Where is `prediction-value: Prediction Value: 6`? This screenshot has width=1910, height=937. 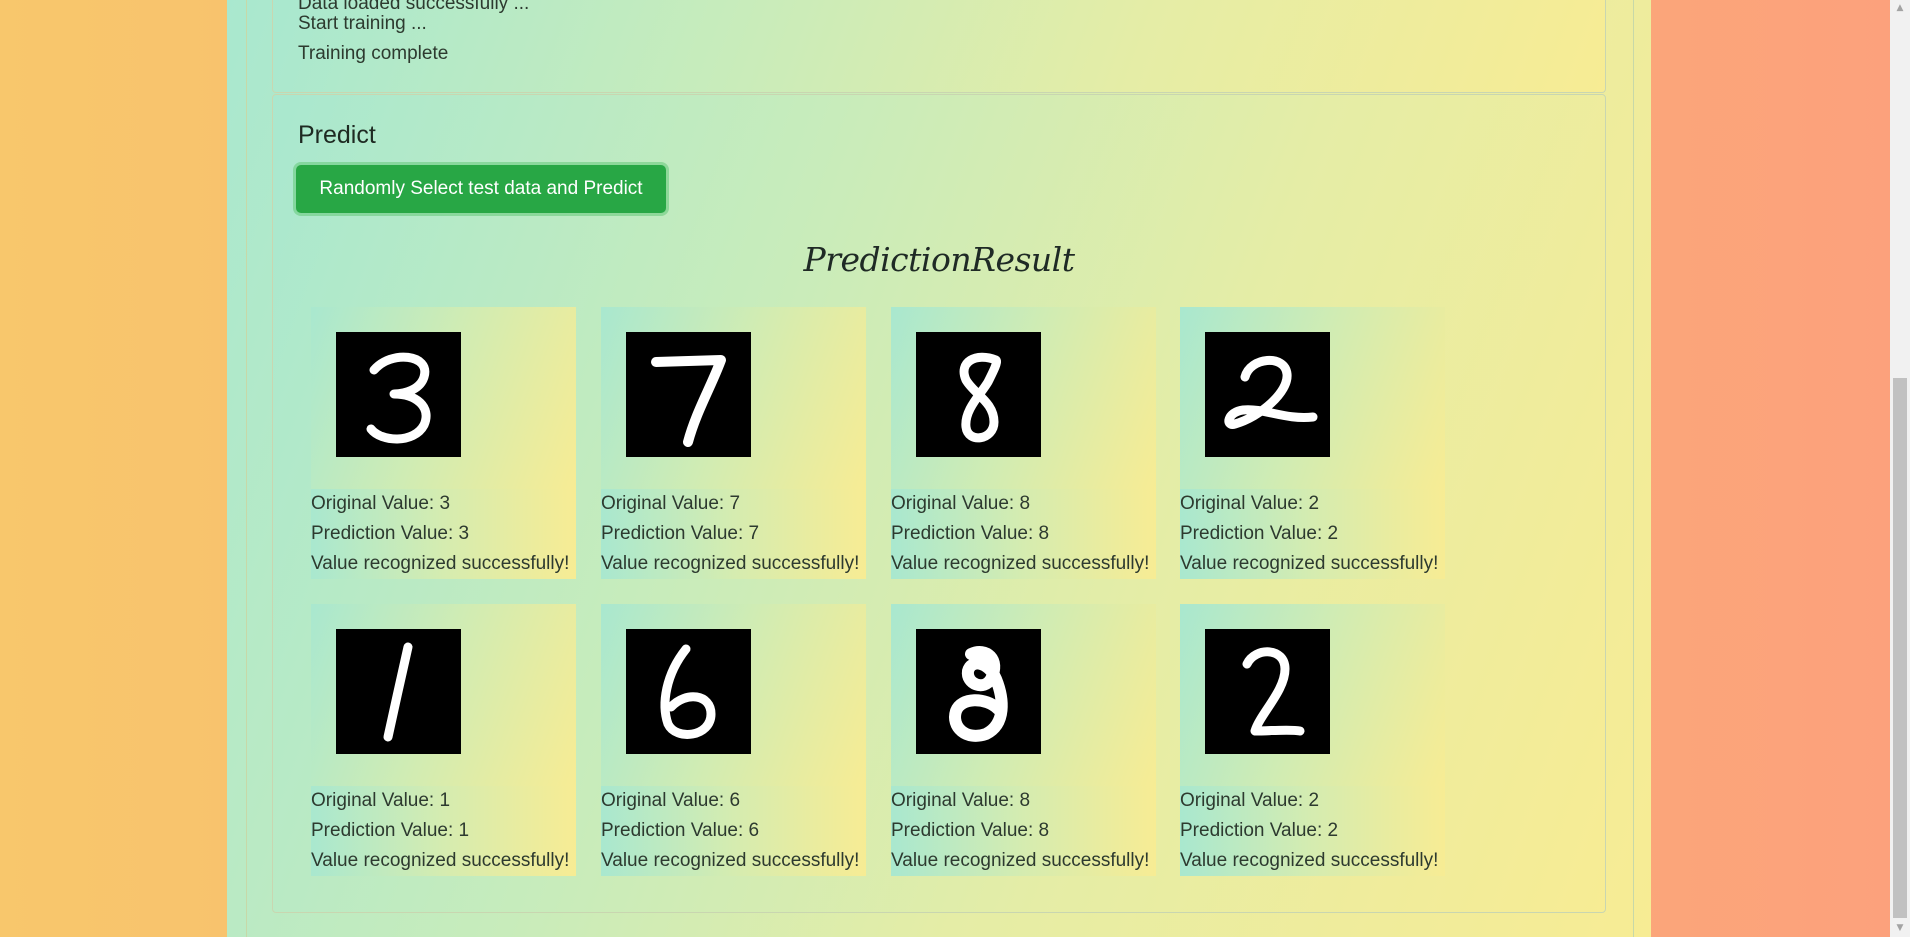
prediction-value: Prediction Value: 6 is located at coordinates (733, 831).